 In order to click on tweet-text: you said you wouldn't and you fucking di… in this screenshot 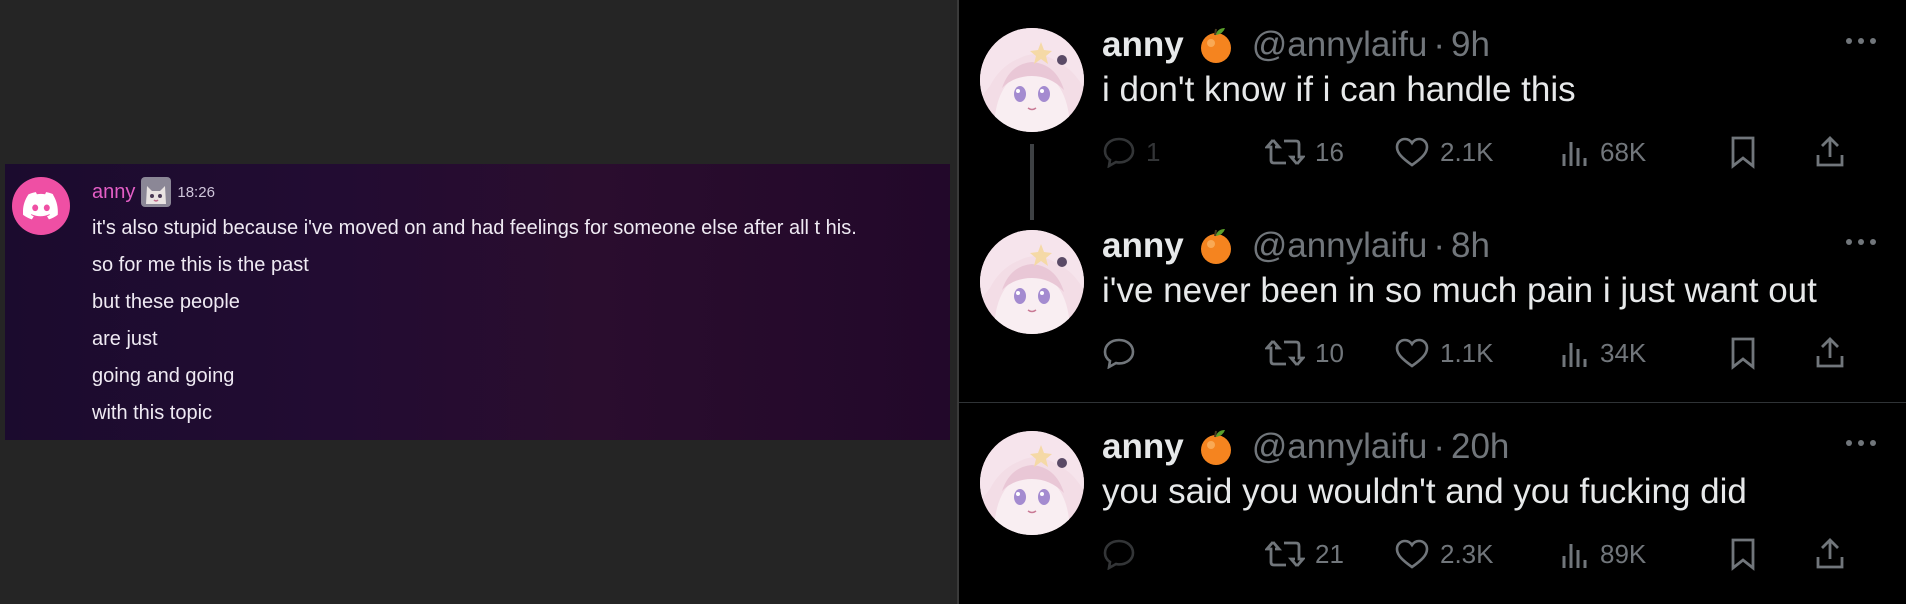, I will do `click(1424, 491)`.